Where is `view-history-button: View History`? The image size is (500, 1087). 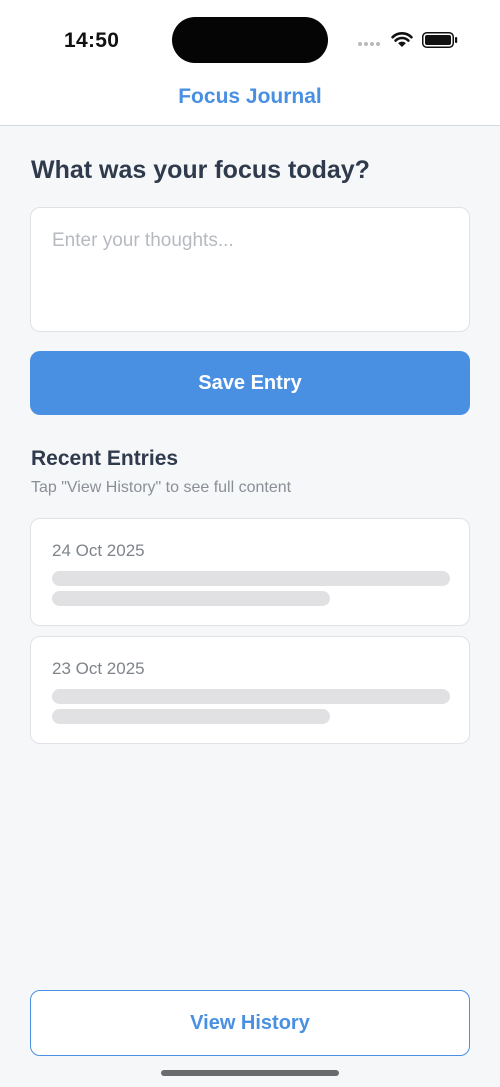
view-history-button: View History is located at coordinates (250, 1023).